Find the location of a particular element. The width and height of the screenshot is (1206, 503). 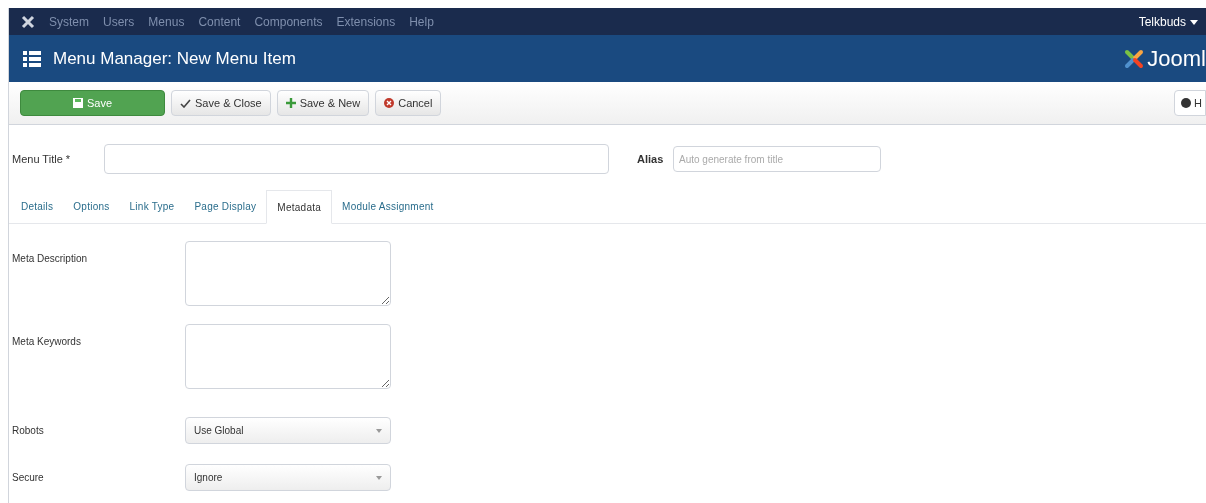

nav-menu-item: System is located at coordinates (69, 21).